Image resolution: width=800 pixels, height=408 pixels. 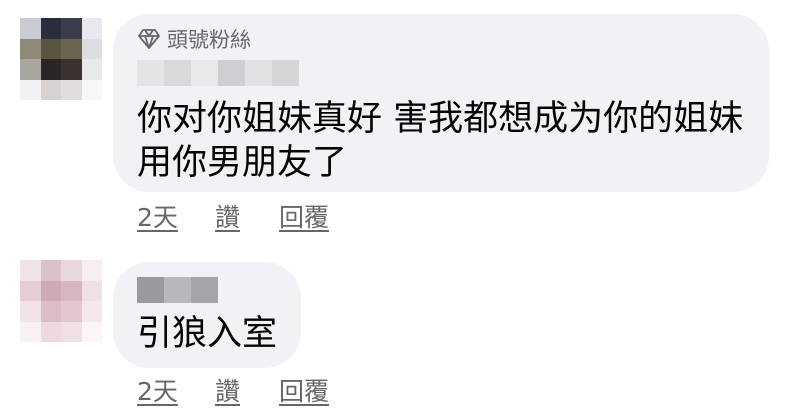 What do you see at coordinates (176, 216) in the screenshot?
I see `timestamp-link: 2天` at bounding box center [176, 216].